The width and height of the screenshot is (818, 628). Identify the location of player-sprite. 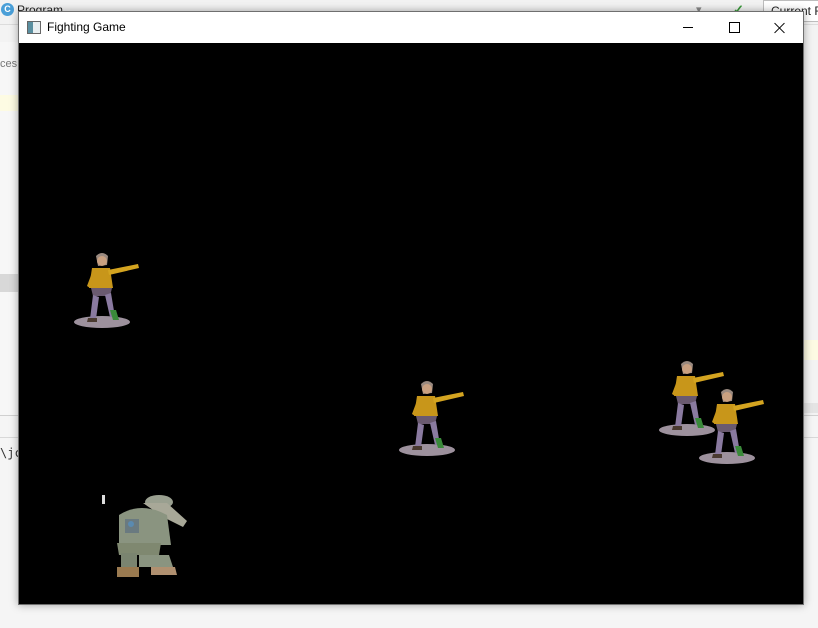
(144, 536).